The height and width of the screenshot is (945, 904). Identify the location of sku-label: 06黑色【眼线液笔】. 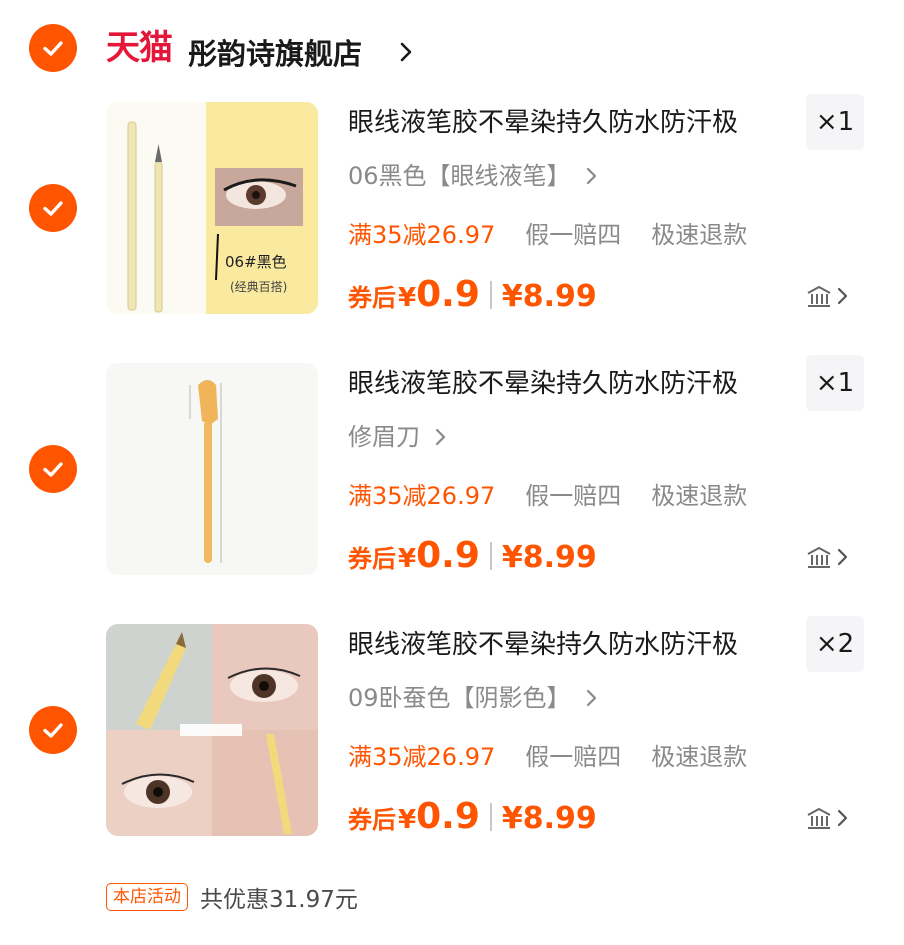
(459, 176).